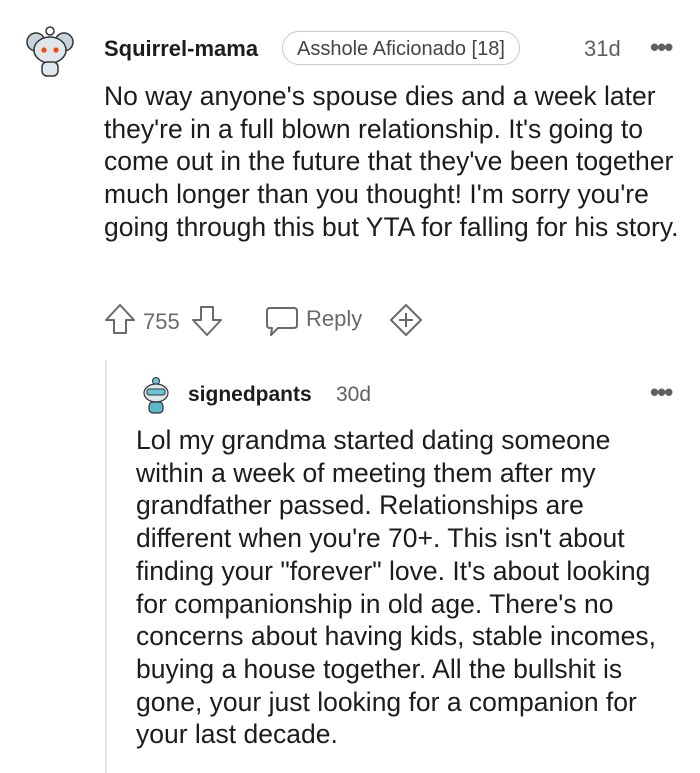  Describe the element at coordinates (602, 48) in the screenshot. I see `comment-age: 31d` at that location.